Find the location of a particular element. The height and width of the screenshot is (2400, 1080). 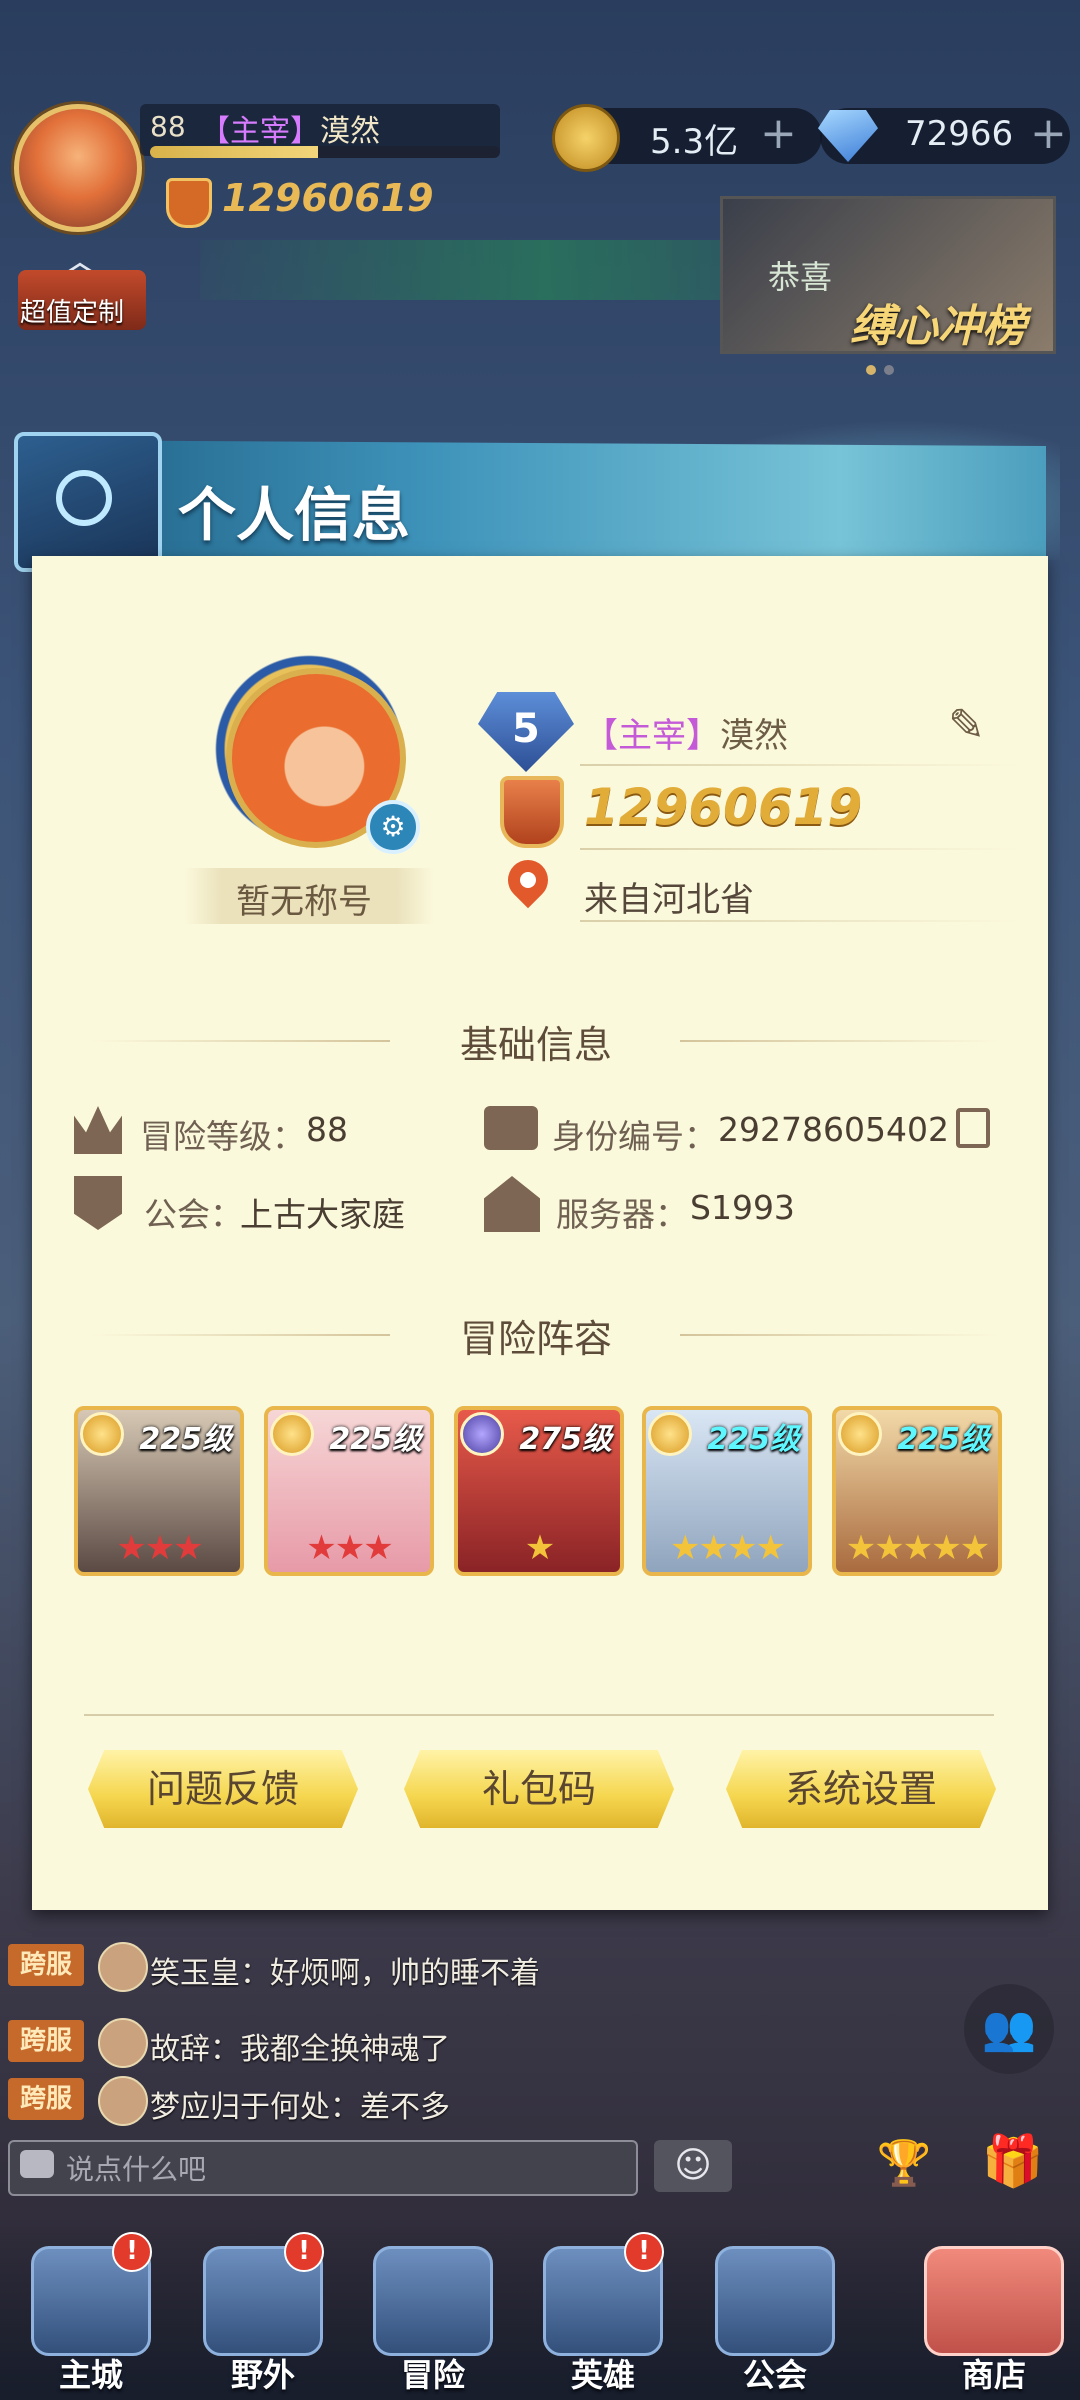

player-title: 暂无称号 is located at coordinates (304, 902).